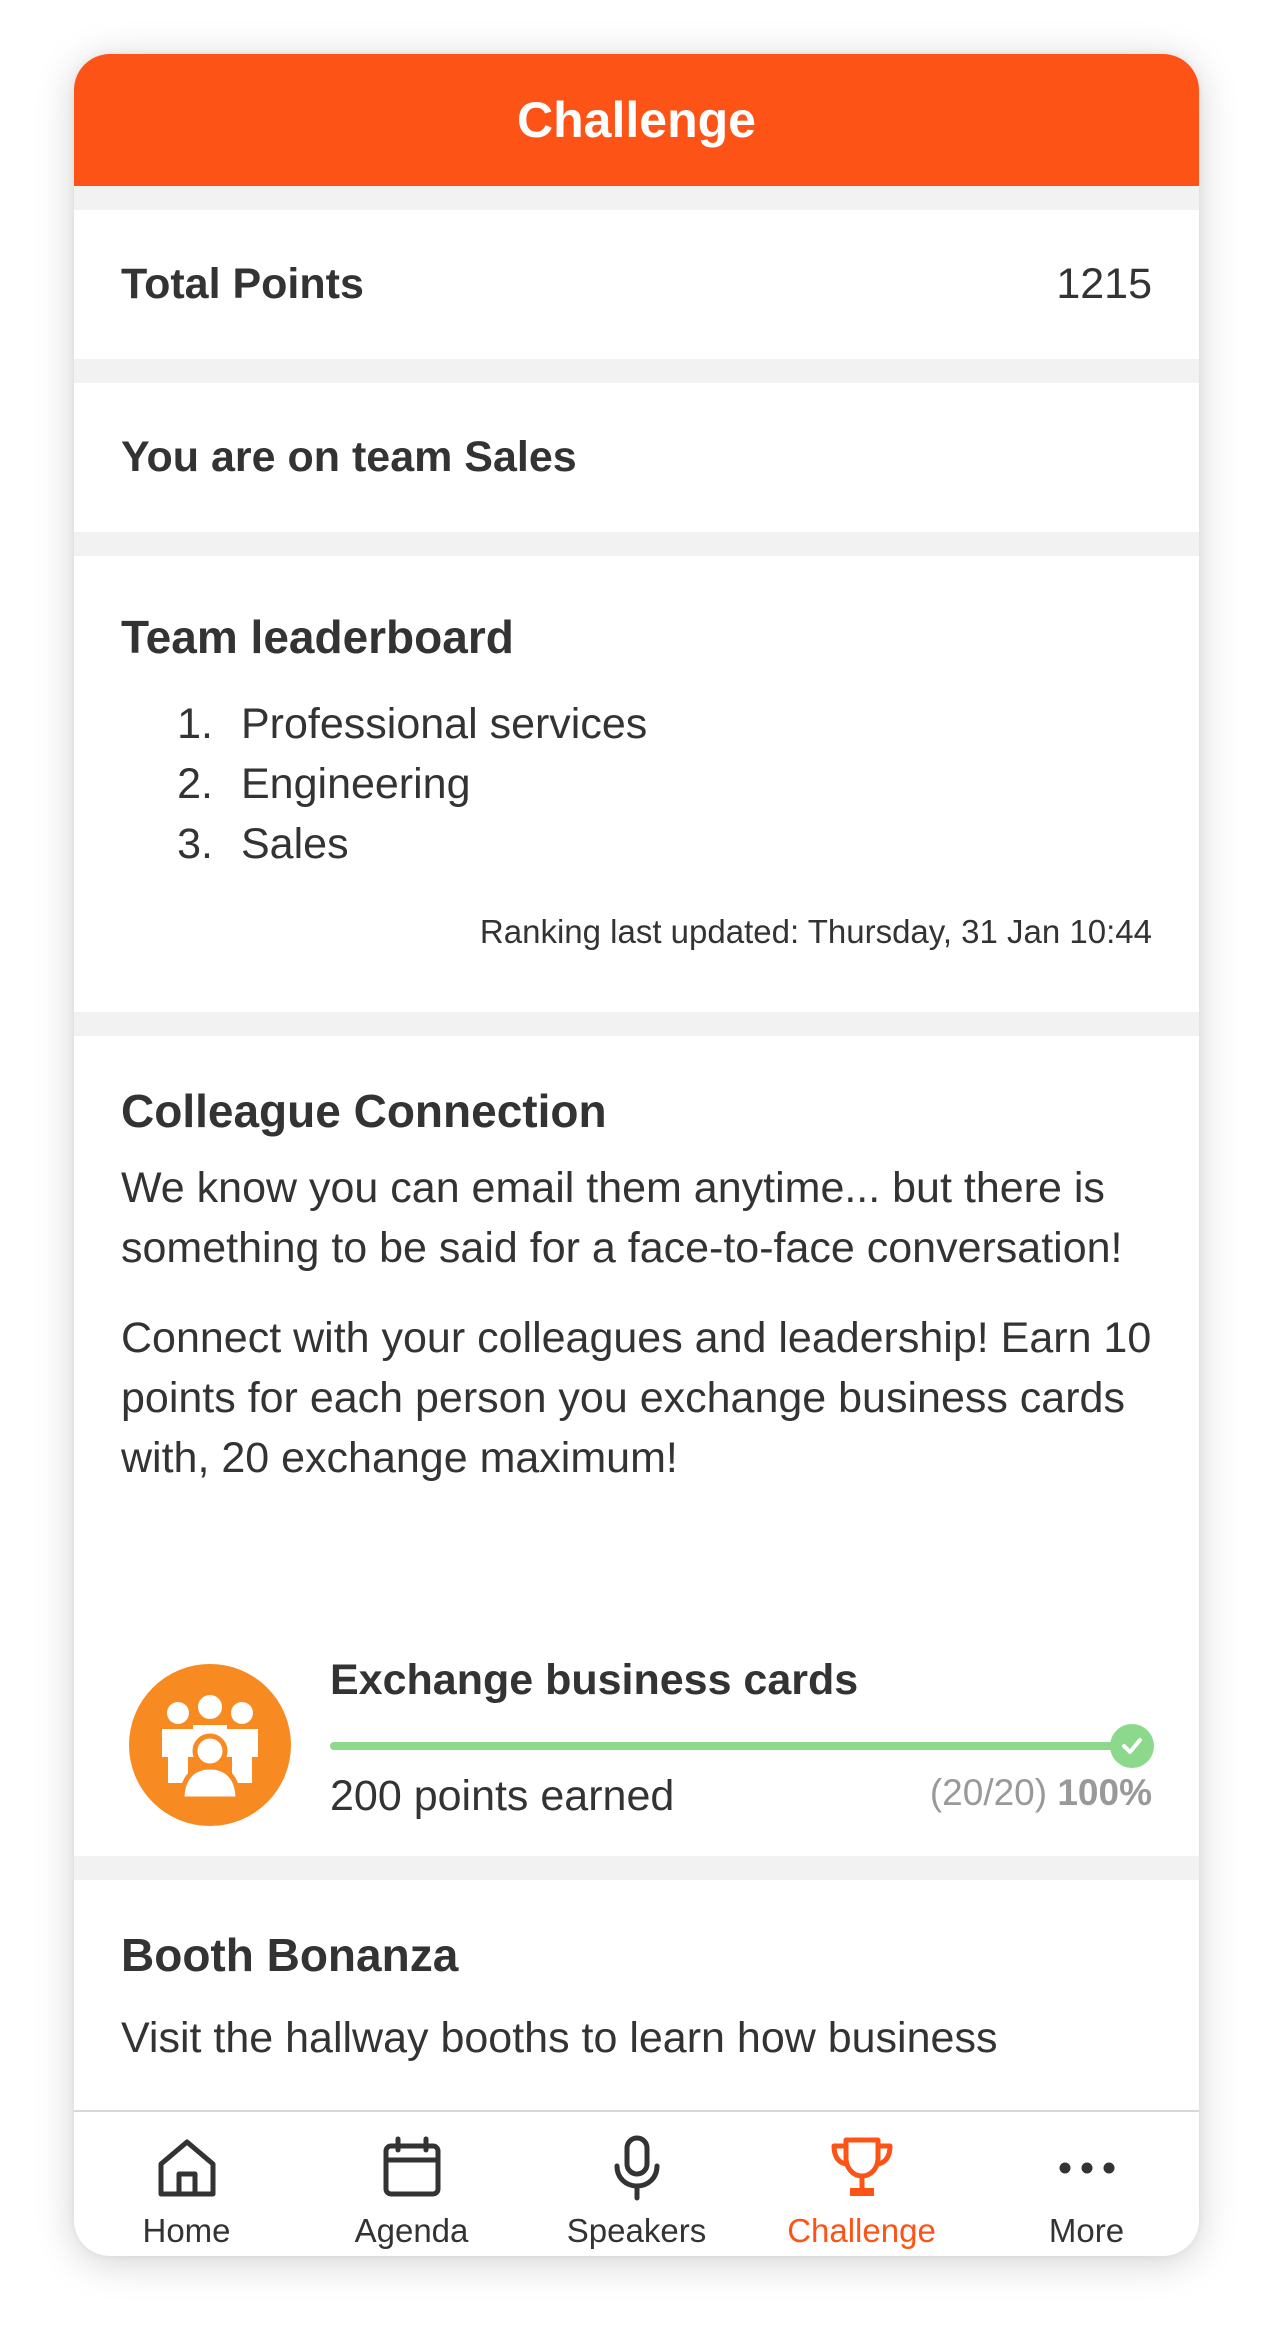 This screenshot has height=2350, width=1273. I want to click on leaderboard-item: 1. Professional services, so click(384, 730).